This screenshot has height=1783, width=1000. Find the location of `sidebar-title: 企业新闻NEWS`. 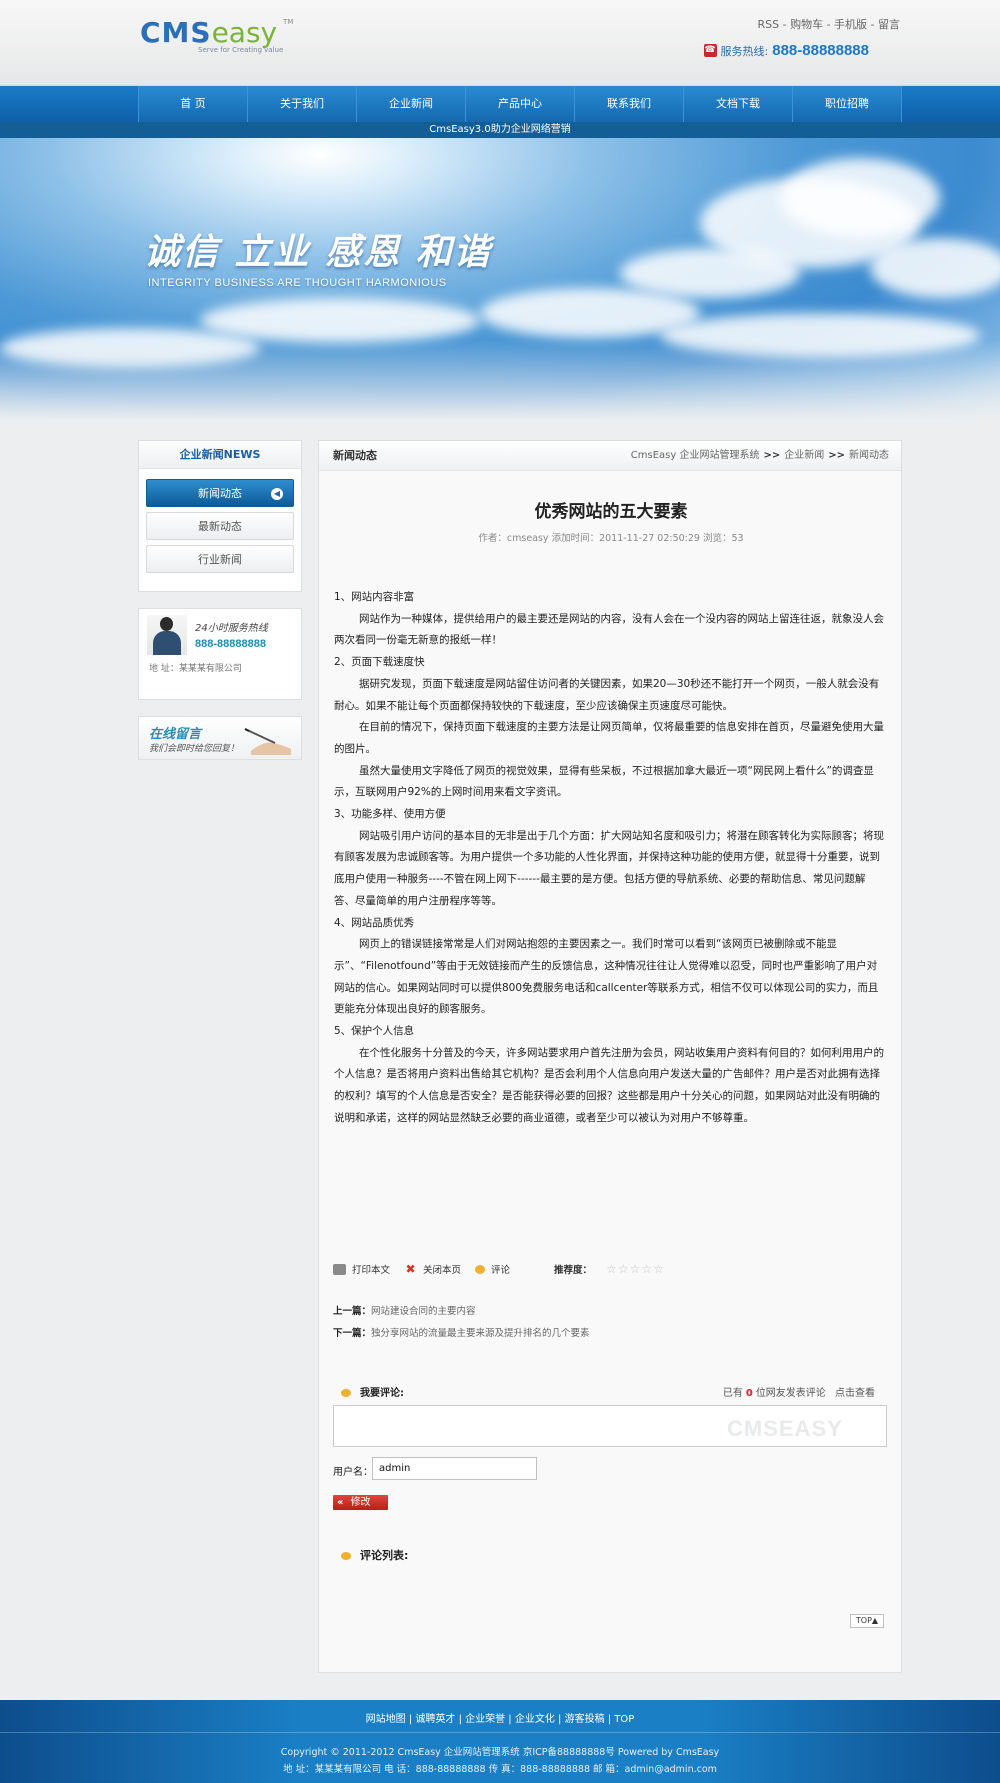

sidebar-title: 企业新闻NEWS is located at coordinates (220, 455).